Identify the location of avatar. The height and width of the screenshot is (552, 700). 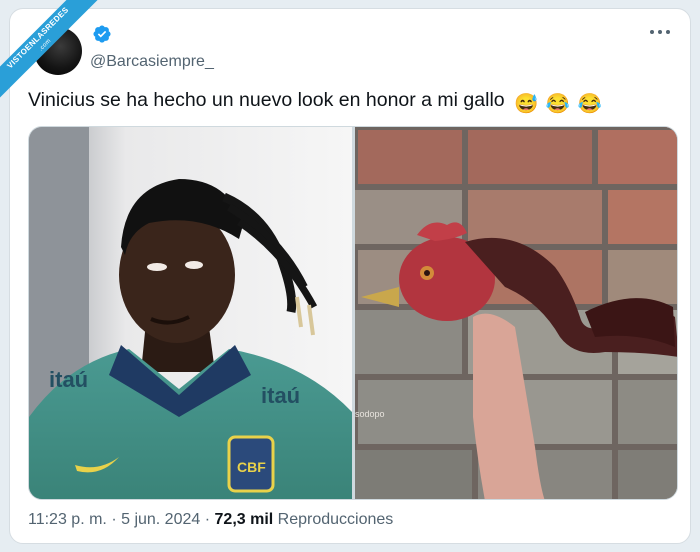
(58, 51).